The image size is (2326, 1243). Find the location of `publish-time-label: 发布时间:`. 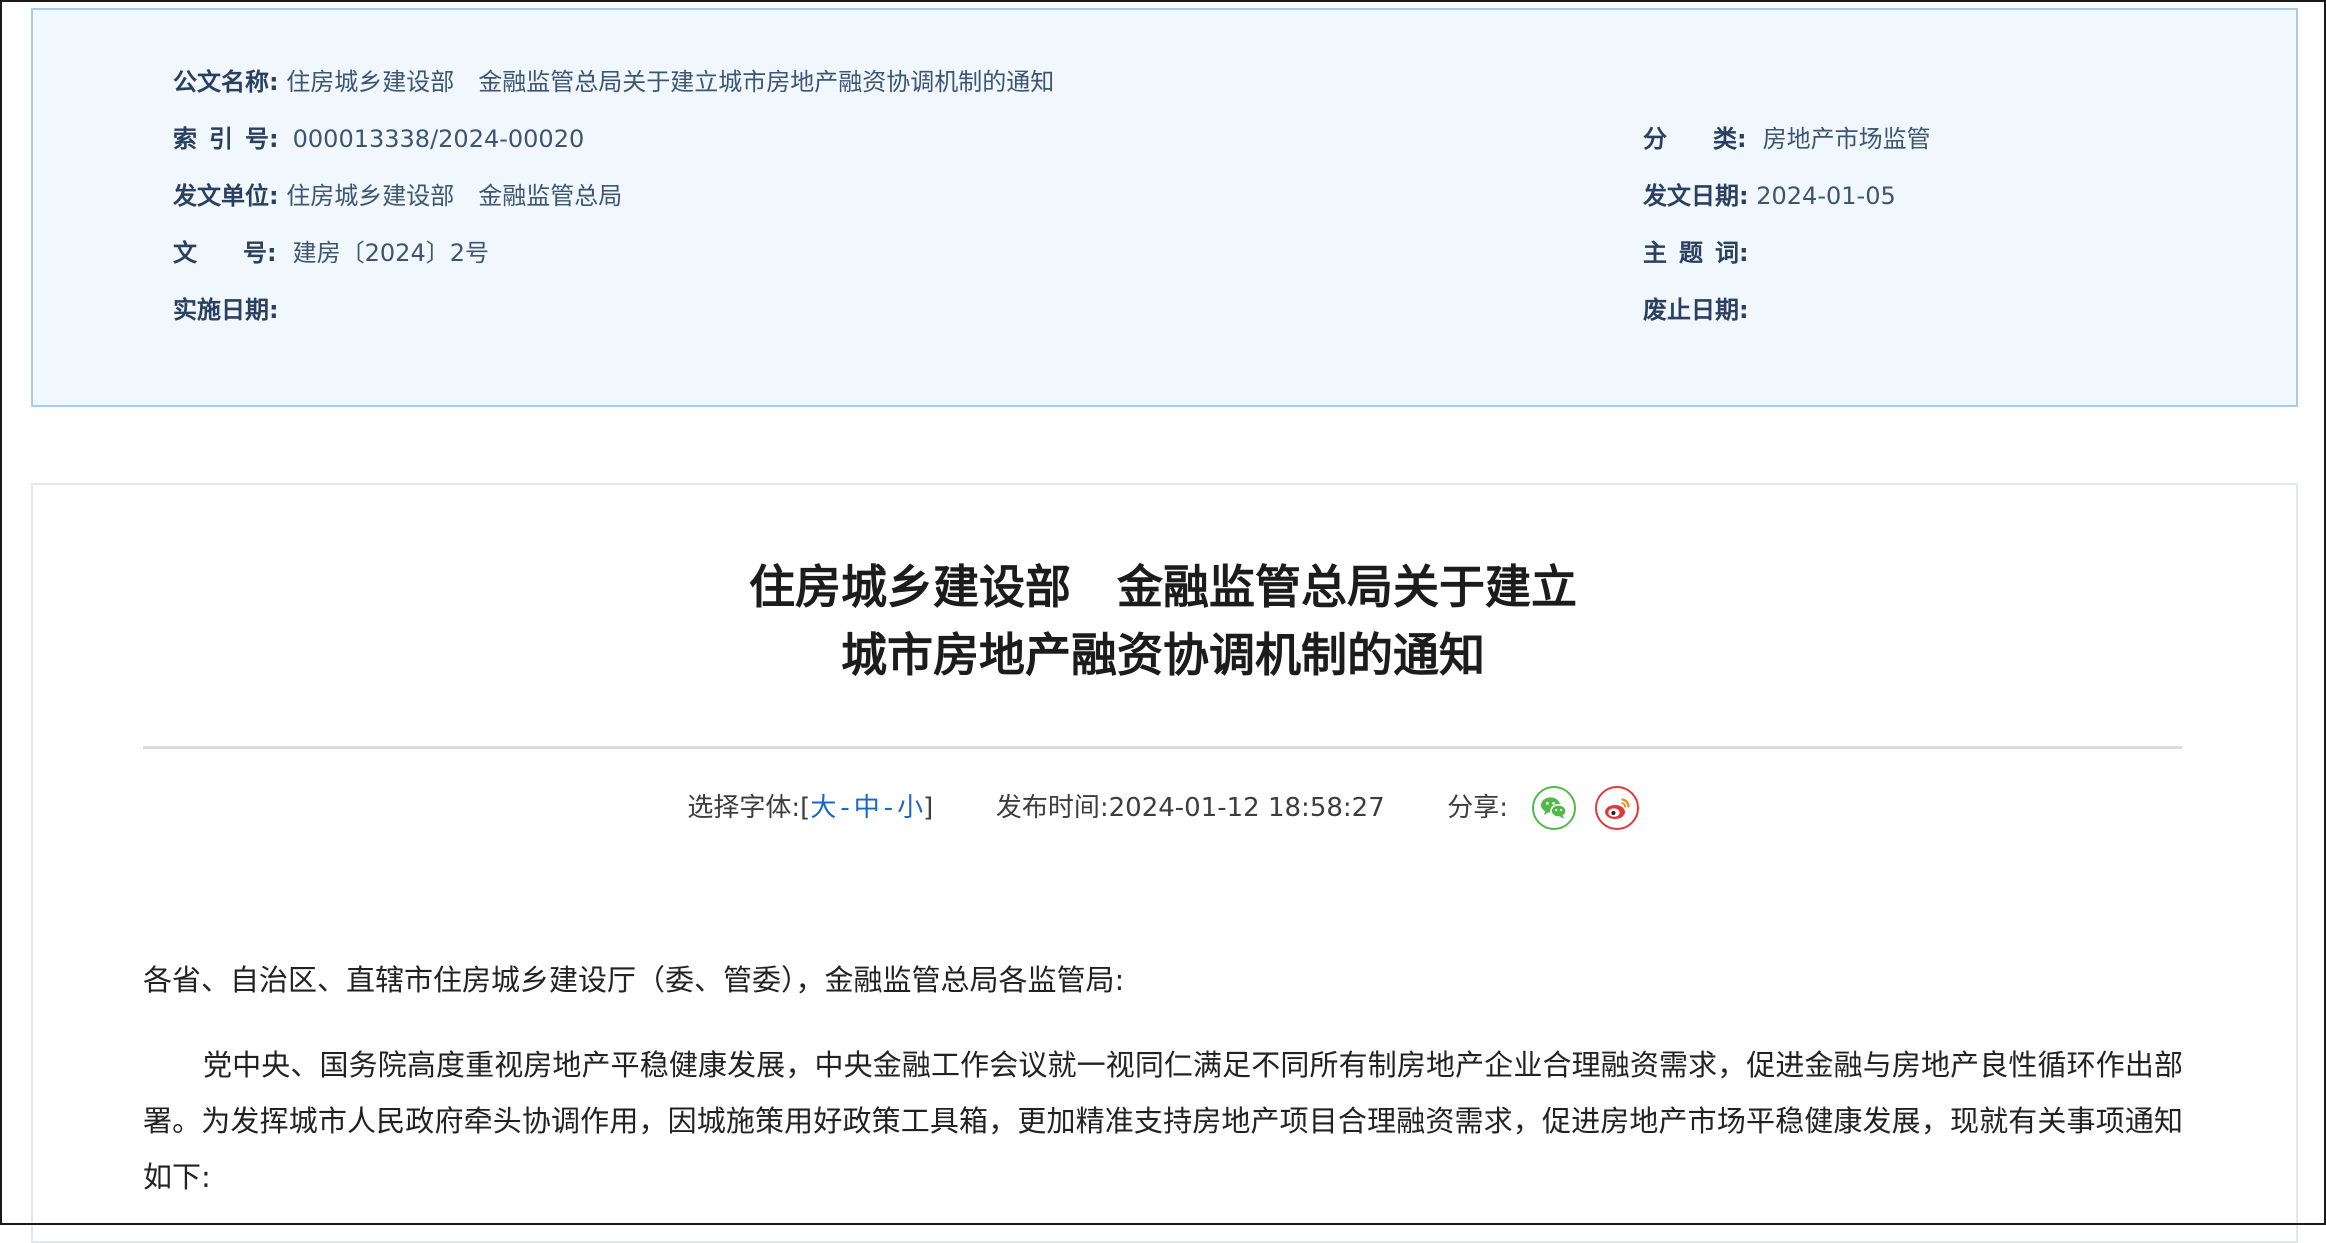

publish-time-label: 发布时间: is located at coordinates (1052, 807).